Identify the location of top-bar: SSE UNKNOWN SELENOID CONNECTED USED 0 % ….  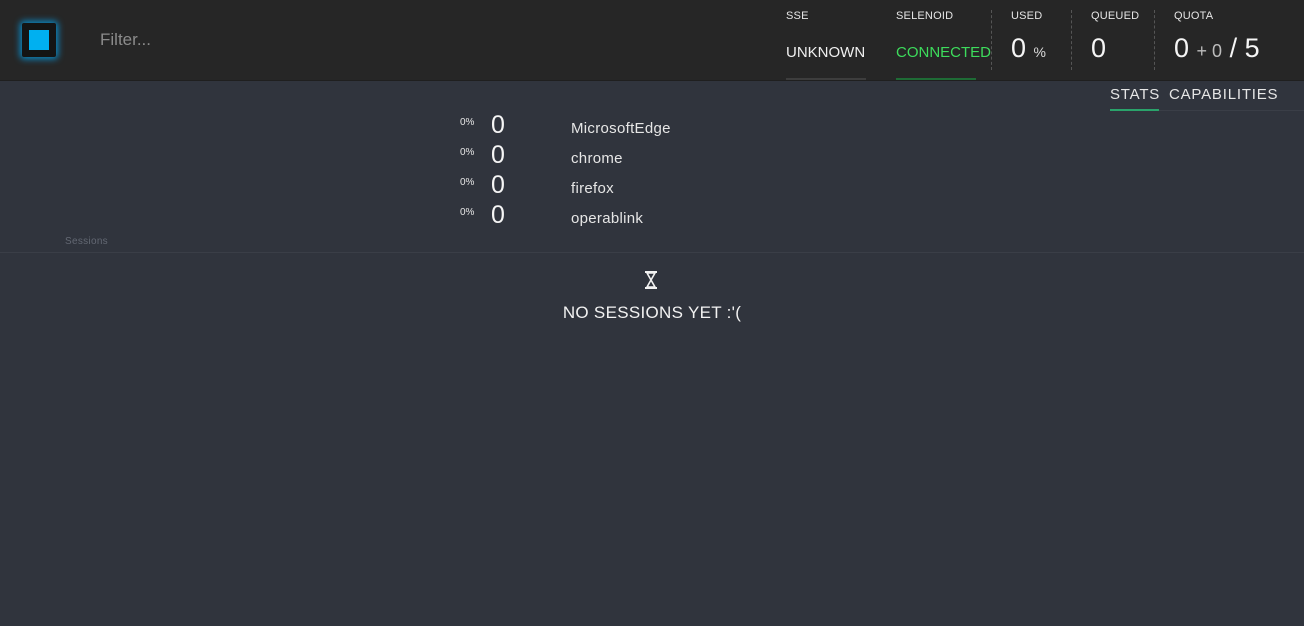
(652, 40).